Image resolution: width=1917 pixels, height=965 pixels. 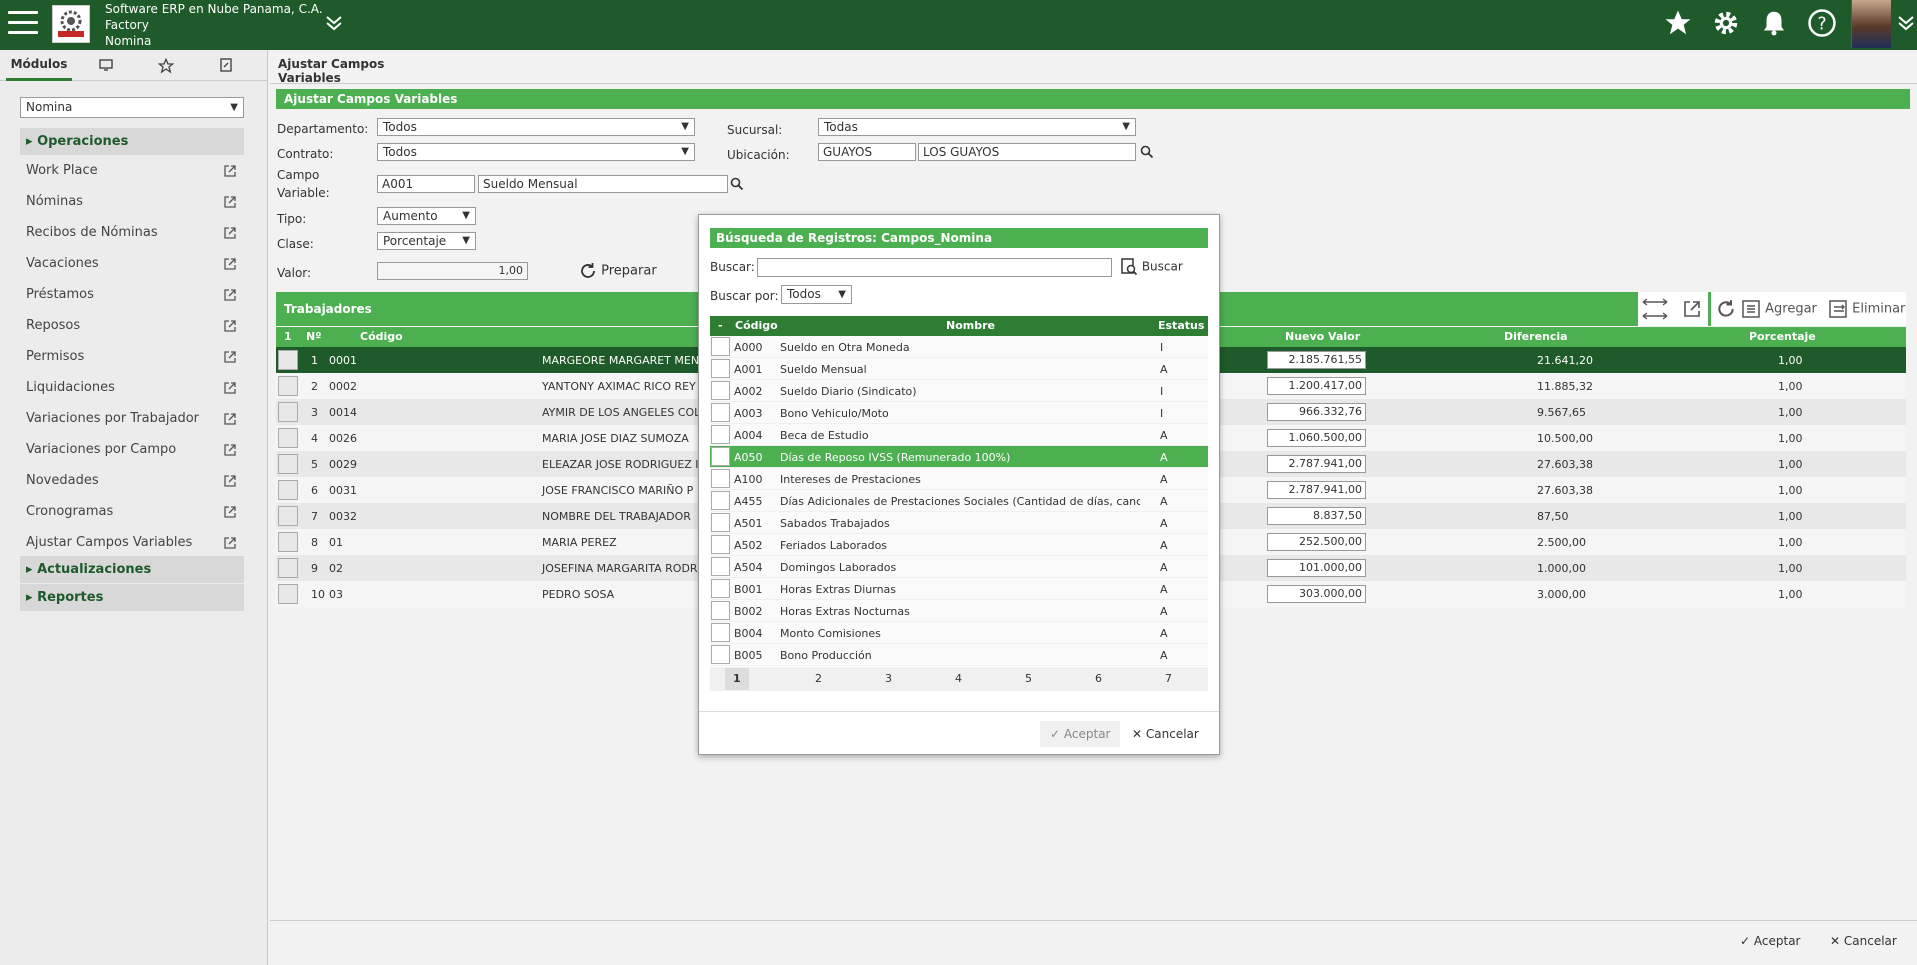 What do you see at coordinates (452, 271) in the screenshot?
I see `valor-input: 1,00` at bounding box center [452, 271].